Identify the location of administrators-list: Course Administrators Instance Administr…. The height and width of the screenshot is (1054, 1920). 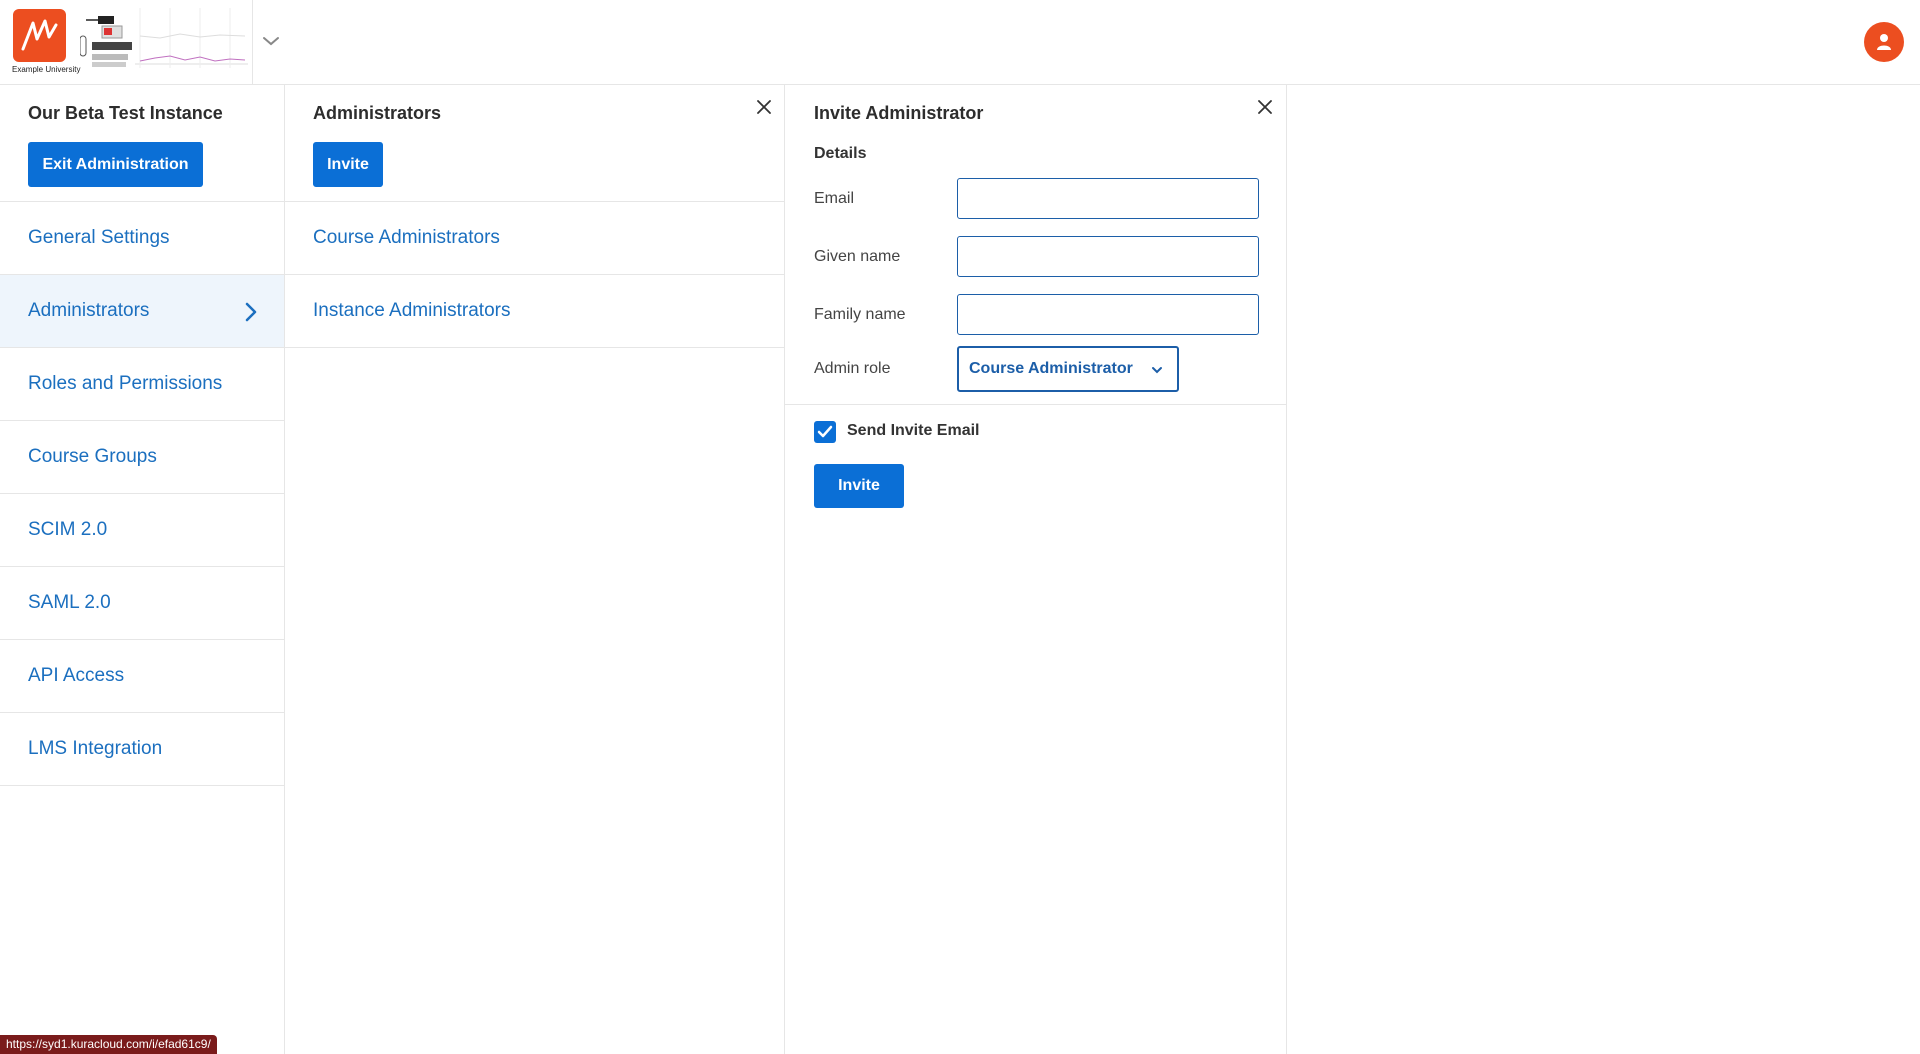
(534, 274).